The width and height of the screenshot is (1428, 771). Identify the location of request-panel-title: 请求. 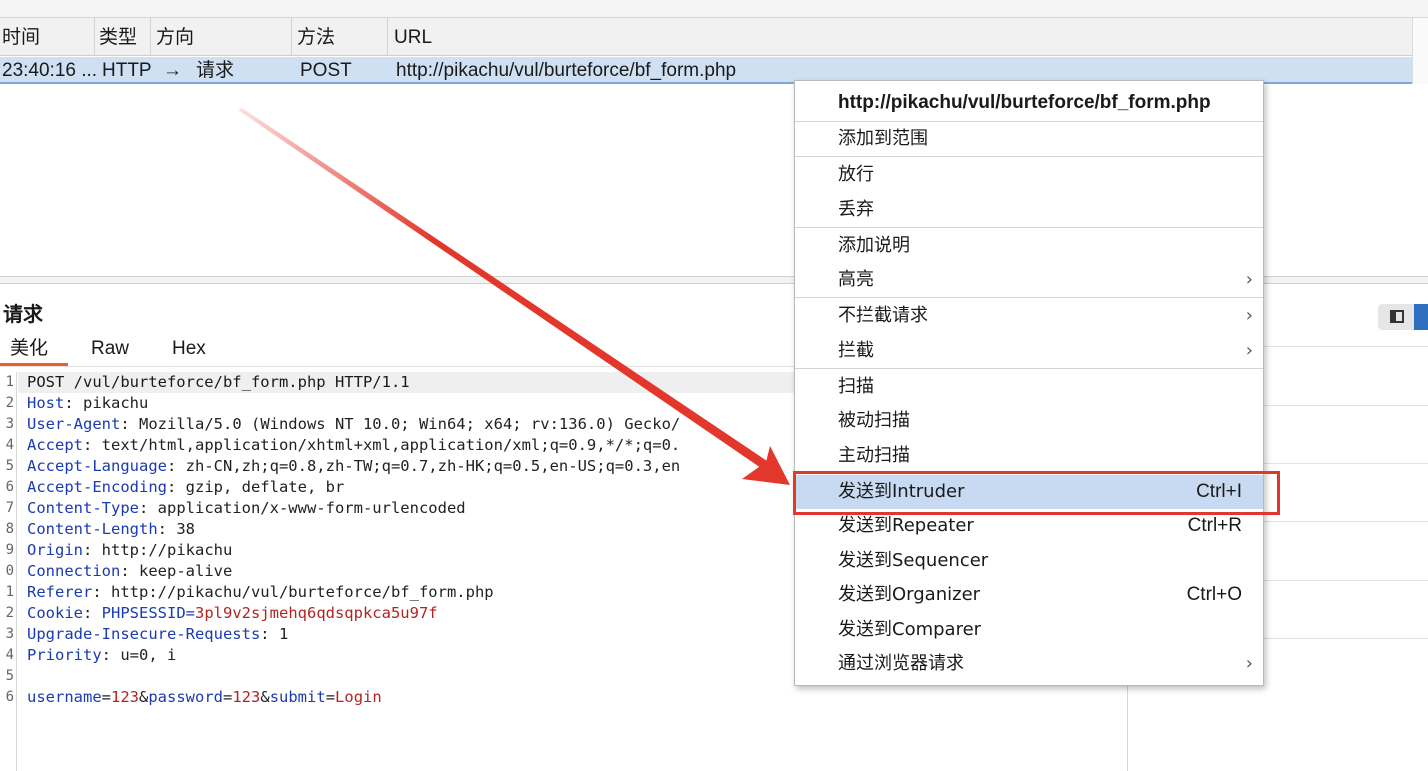
(23, 315).